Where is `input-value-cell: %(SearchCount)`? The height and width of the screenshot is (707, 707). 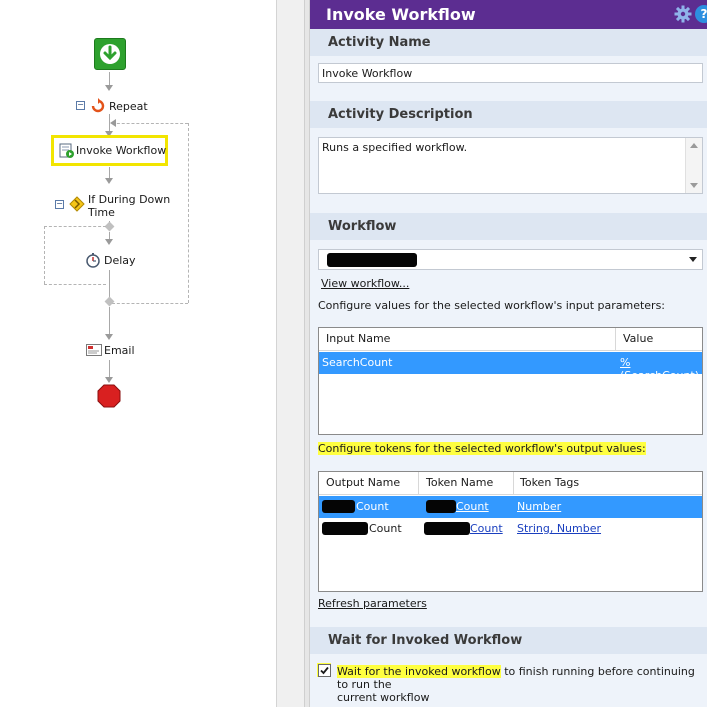 input-value-cell: %(SearchCount) is located at coordinates (661, 369).